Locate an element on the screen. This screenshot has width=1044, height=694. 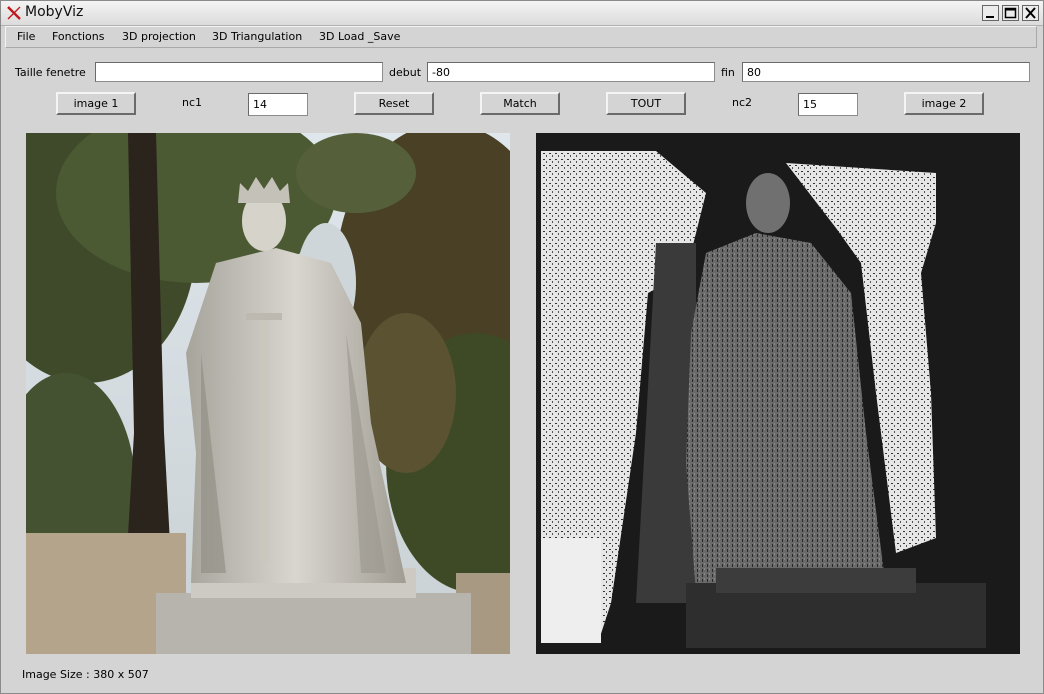
menu-3d-projection: 3D projection is located at coordinates (159, 36).